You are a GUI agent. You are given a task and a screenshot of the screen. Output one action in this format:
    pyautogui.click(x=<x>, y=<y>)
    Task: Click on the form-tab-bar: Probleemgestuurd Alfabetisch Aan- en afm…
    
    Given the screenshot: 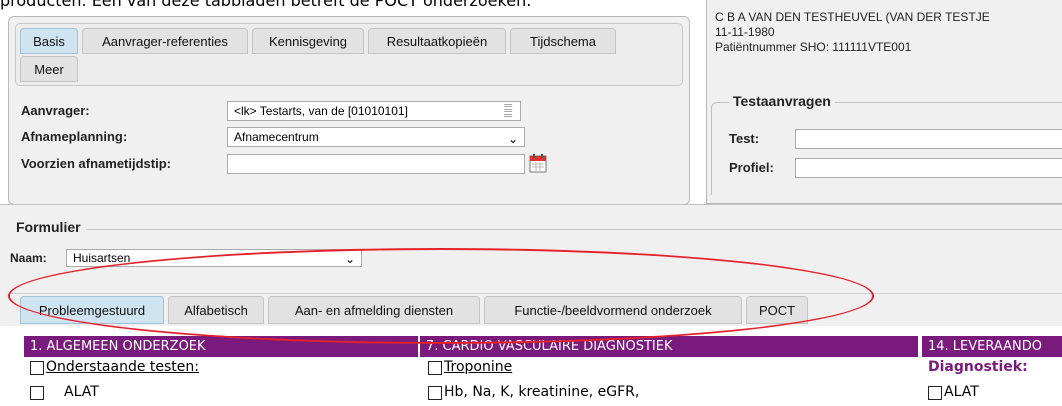 What is the action you would take?
    pyautogui.click(x=537, y=310)
    